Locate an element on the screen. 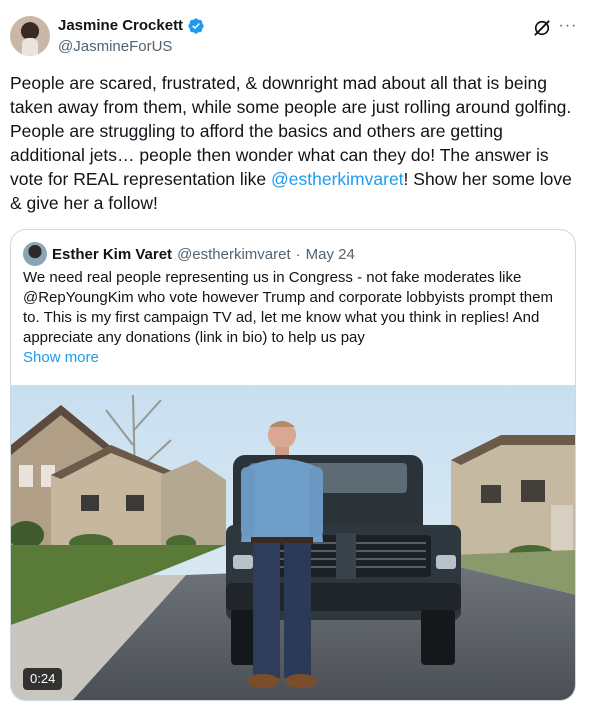  quoted-author-name: Esther Kim Varet is located at coordinates (112, 254).